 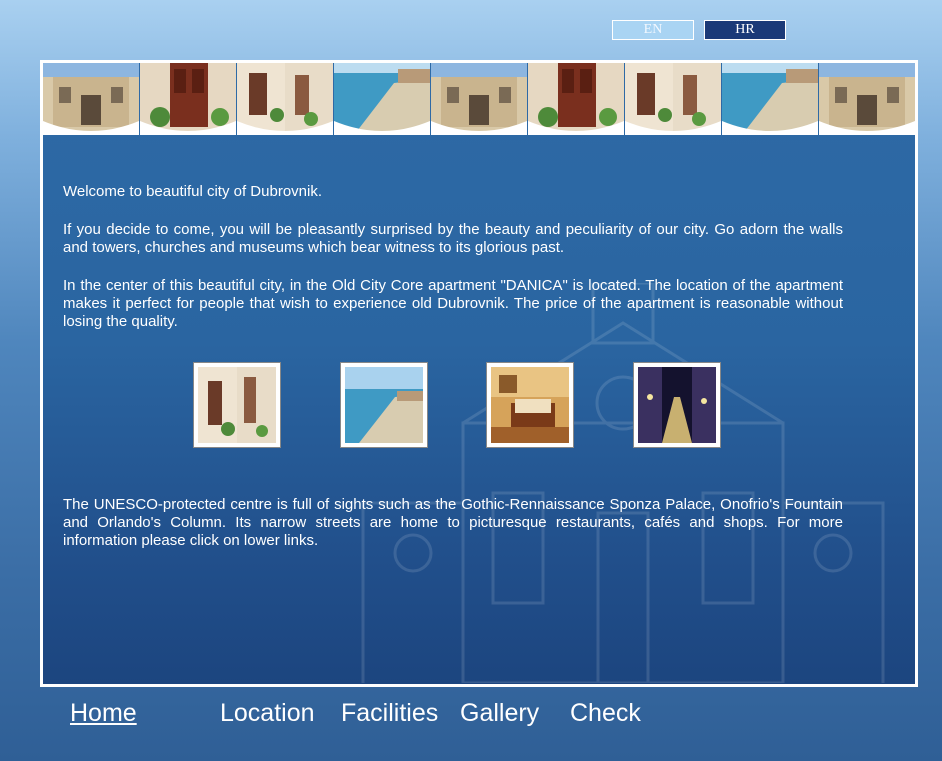 I want to click on alley-thumbnail, so click(x=237, y=405).